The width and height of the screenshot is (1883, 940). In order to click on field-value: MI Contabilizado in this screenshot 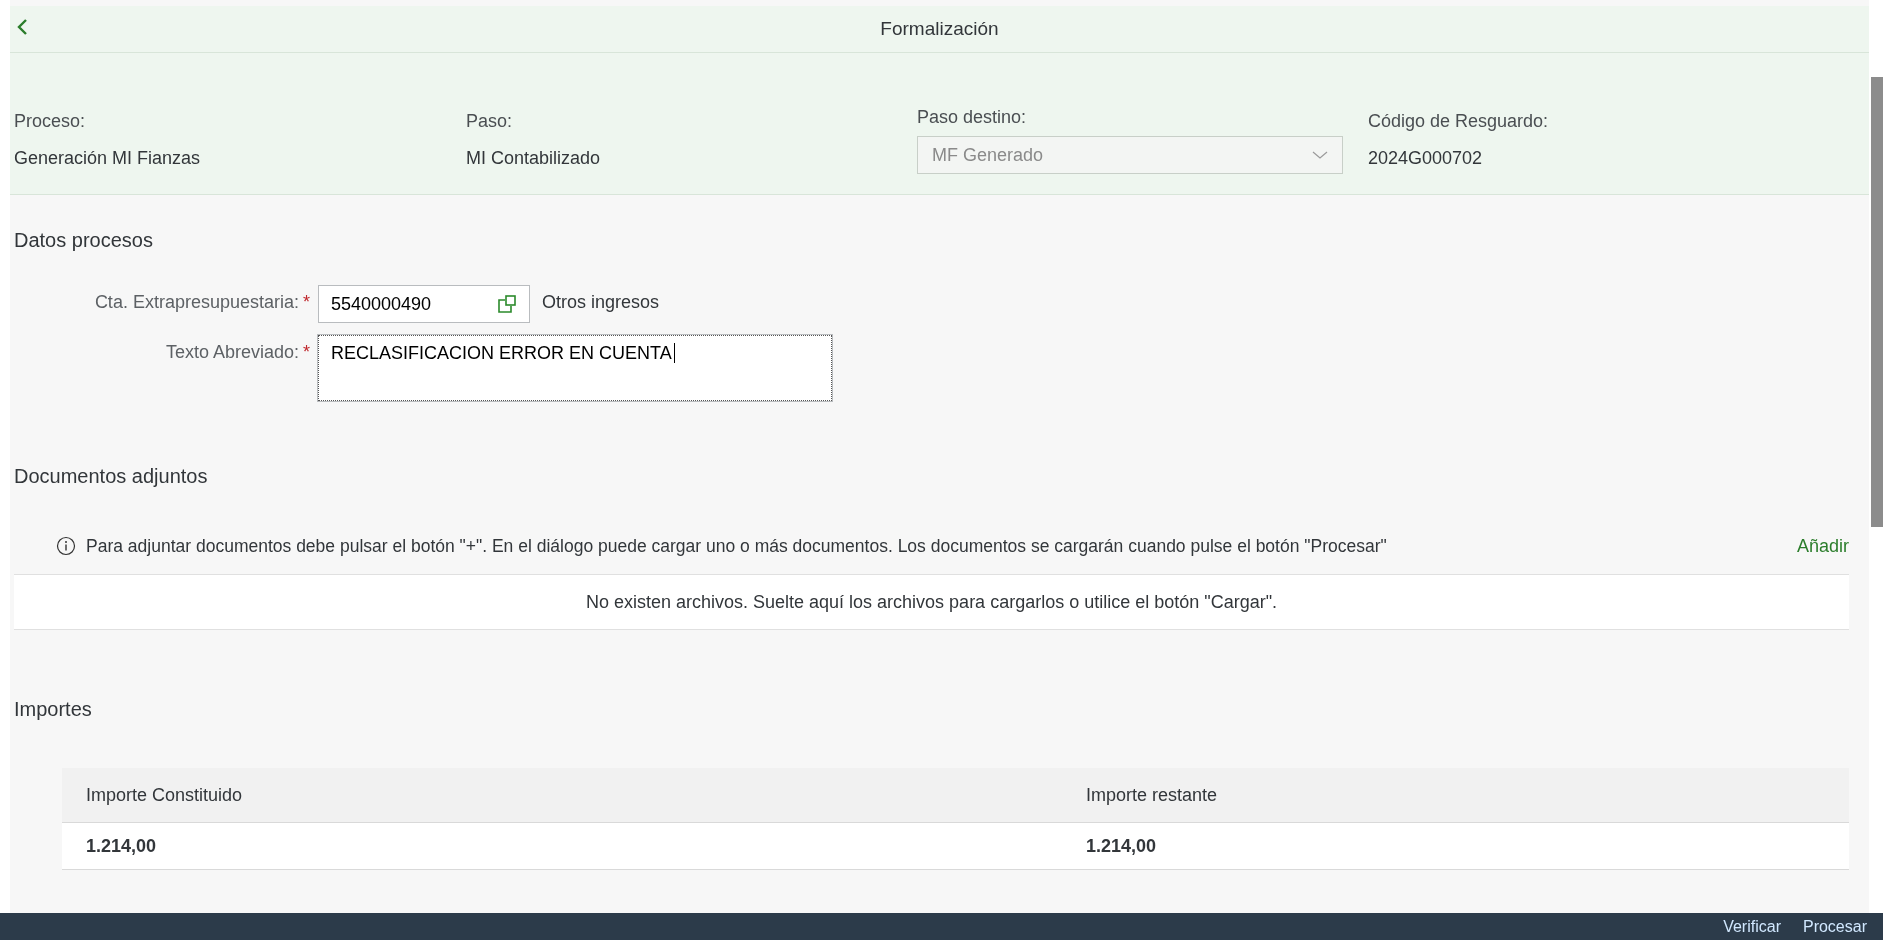, I will do `click(534, 158)`.